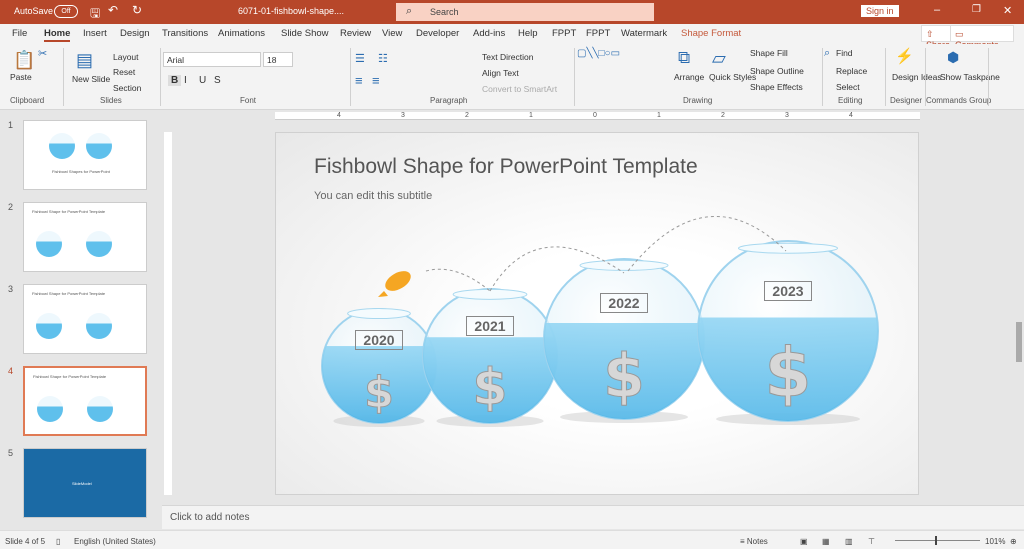 Image resolution: width=1024 pixels, height=549 pixels. What do you see at coordinates (995, 541) in the screenshot?
I see `zoom-level: 101%` at bounding box center [995, 541].